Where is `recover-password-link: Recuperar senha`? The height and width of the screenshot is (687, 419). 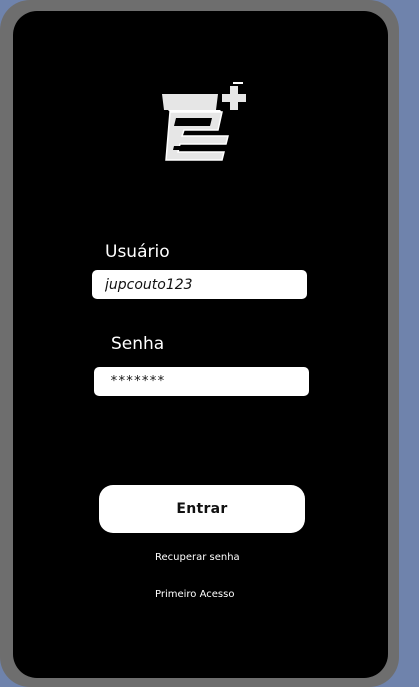 recover-password-link: Recuperar senha is located at coordinates (197, 557).